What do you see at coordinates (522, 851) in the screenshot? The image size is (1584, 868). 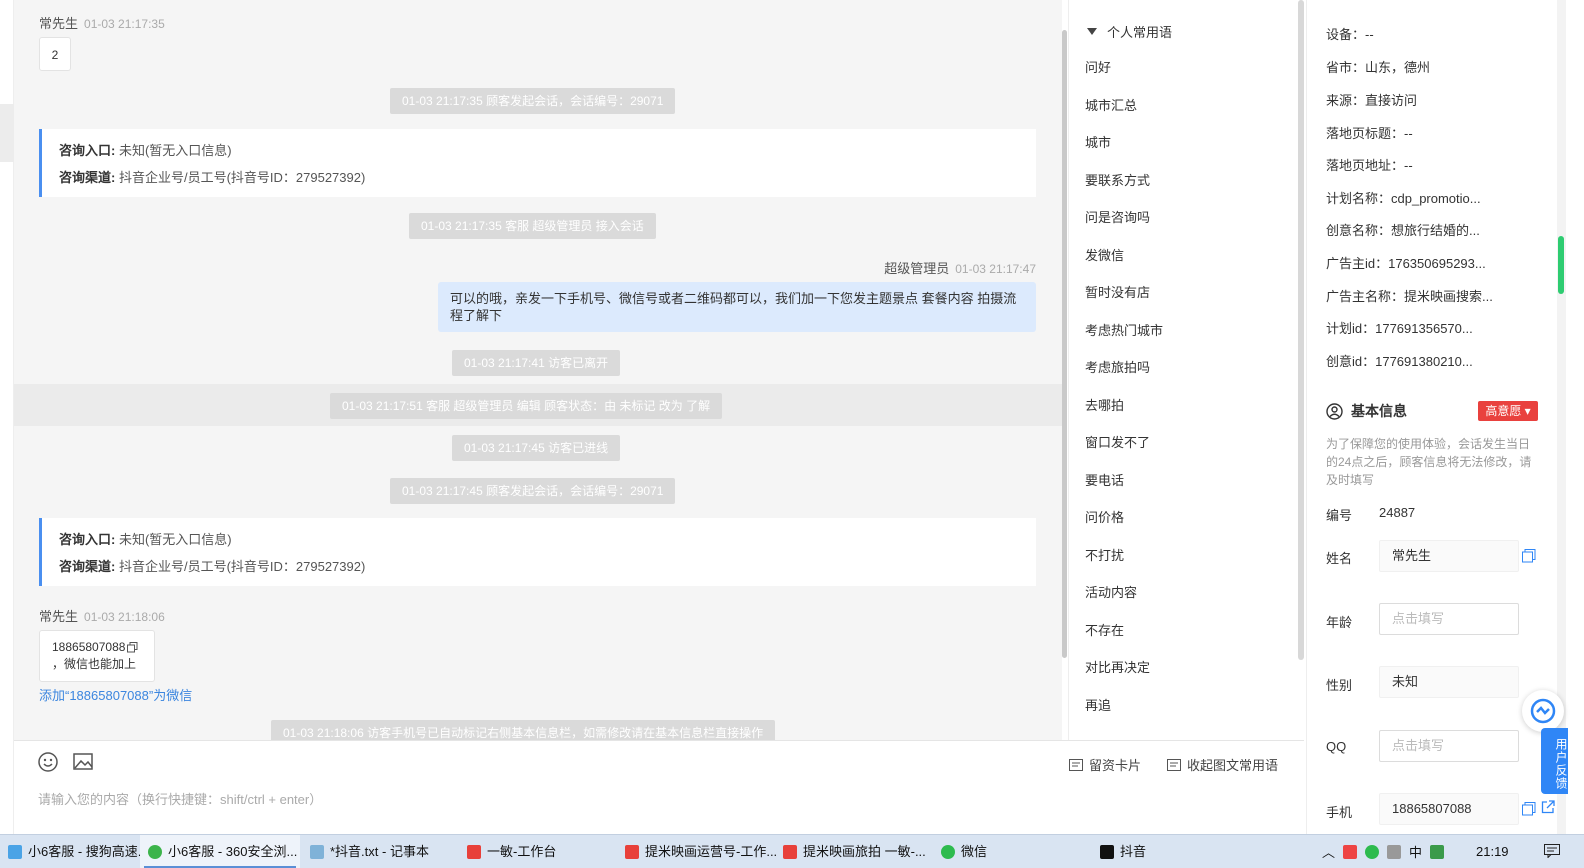 I see `task-label: 一敏-工作台` at bounding box center [522, 851].